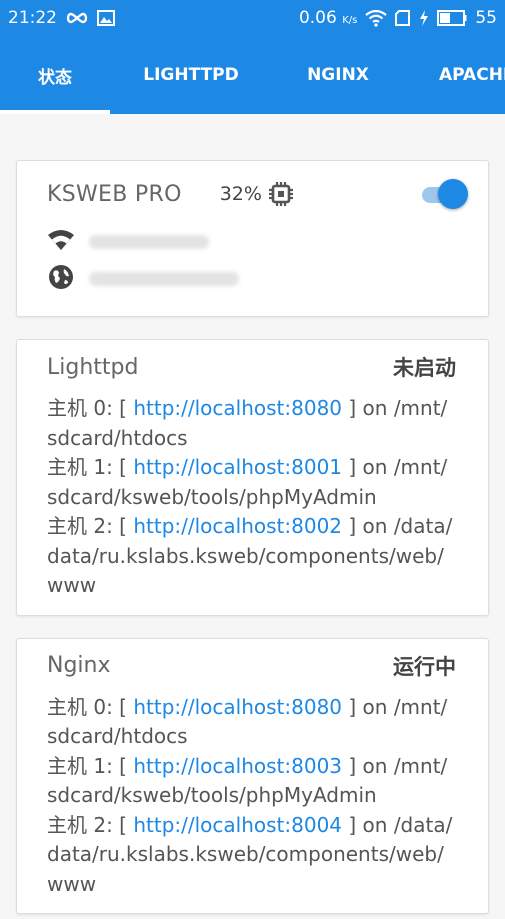 The width and height of the screenshot is (505, 919). Describe the element at coordinates (114, 194) in the screenshot. I see `ksweb-title: KSWEB PRO` at that location.